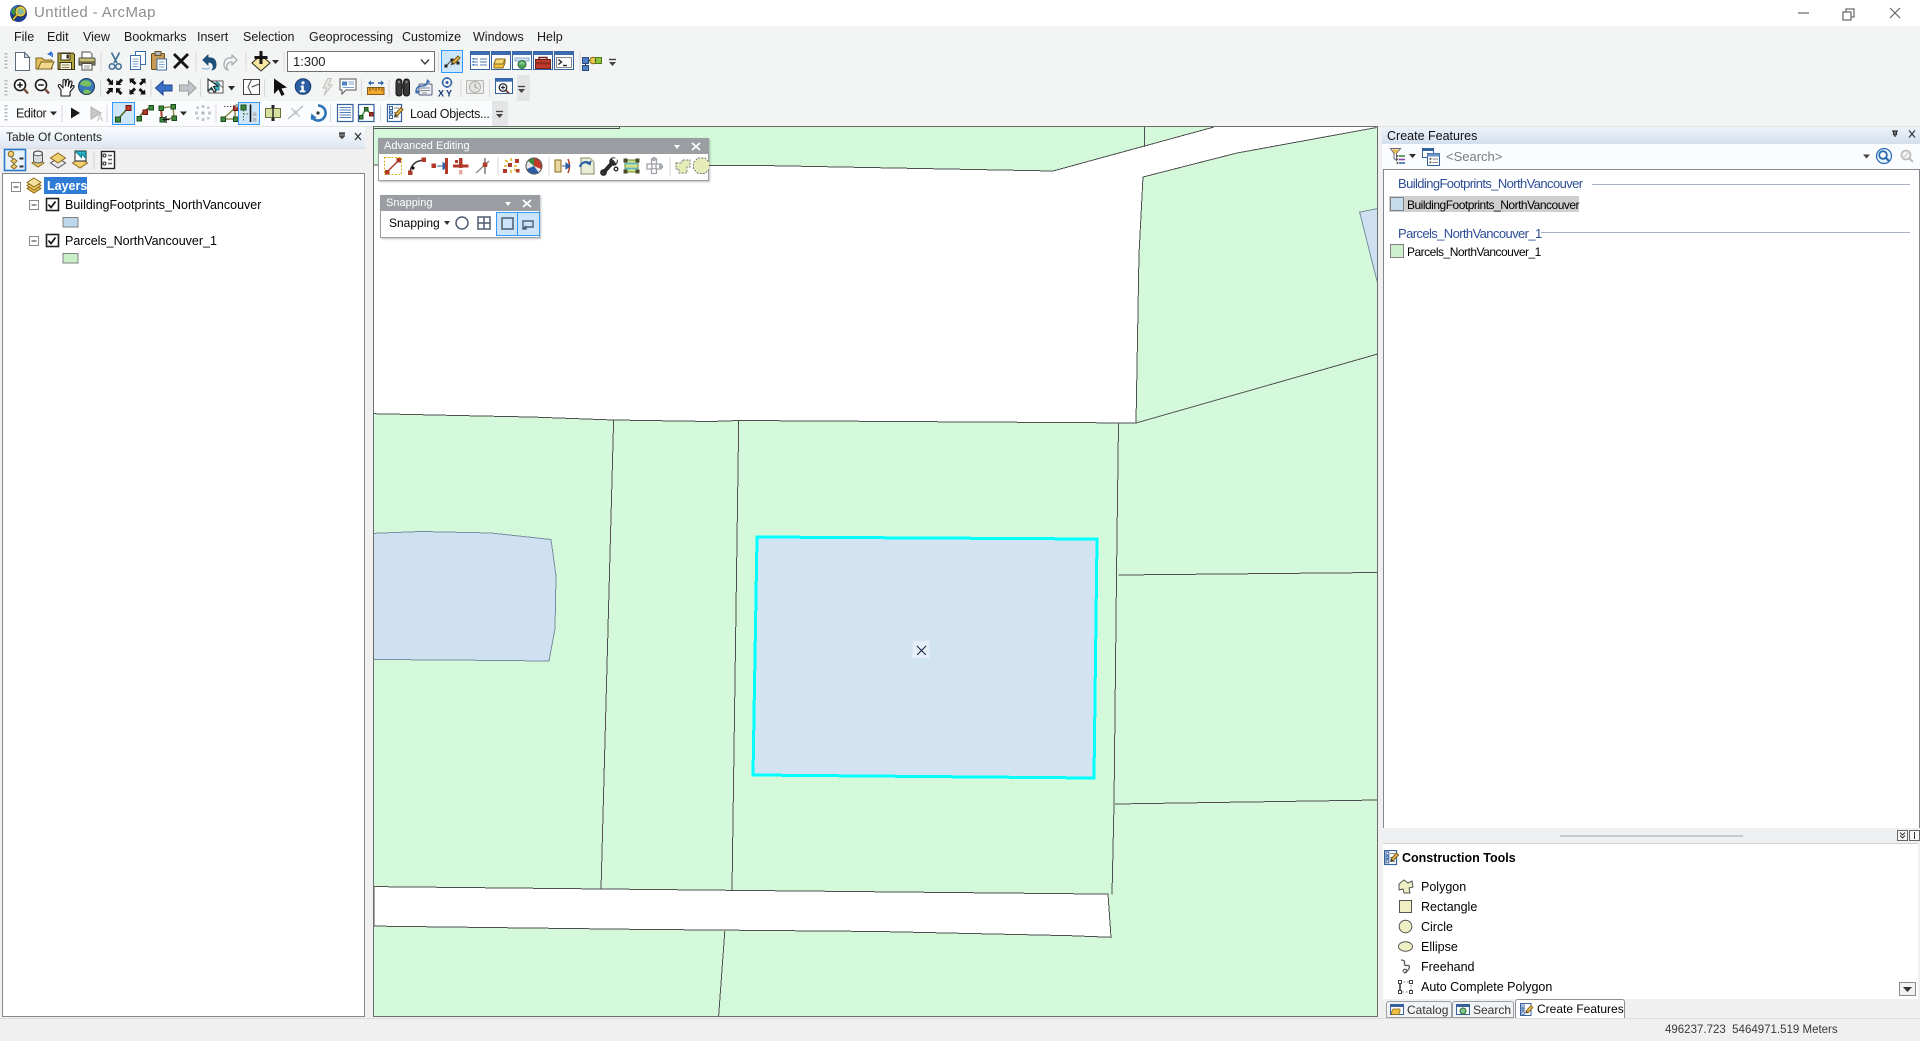  What do you see at coordinates (1448, 967) in the screenshot?
I see `svg-text: Freehand` at bounding box center [1448, 967].